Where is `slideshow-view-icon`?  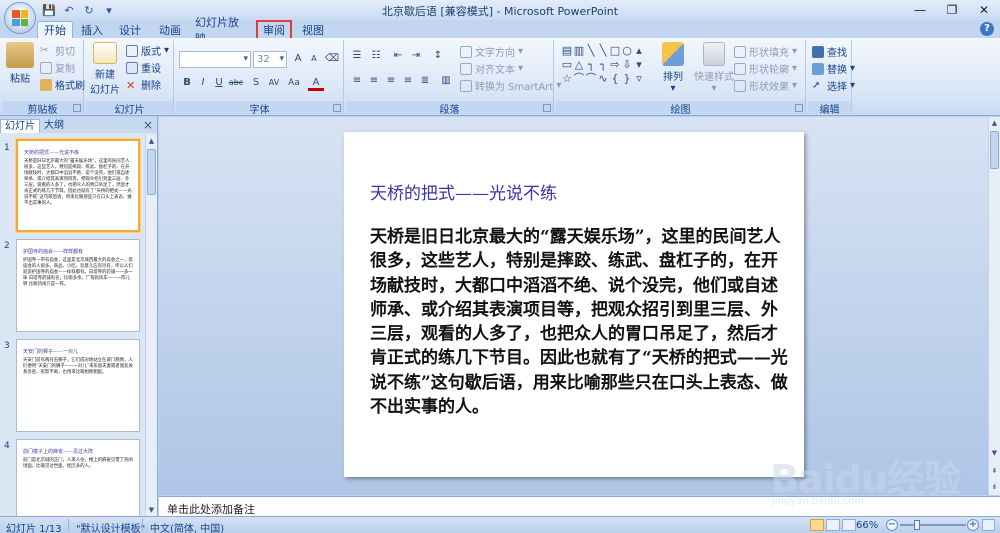
slideshow-view-icon is located at coordinates (849, 525).